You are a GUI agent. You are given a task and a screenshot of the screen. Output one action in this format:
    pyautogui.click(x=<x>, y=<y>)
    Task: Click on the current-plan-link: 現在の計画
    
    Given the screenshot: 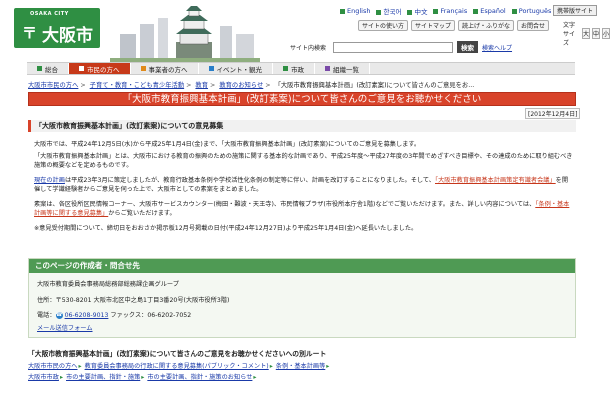 What is the action you would take?
    pyautogui.click(x=49, y=180)
    